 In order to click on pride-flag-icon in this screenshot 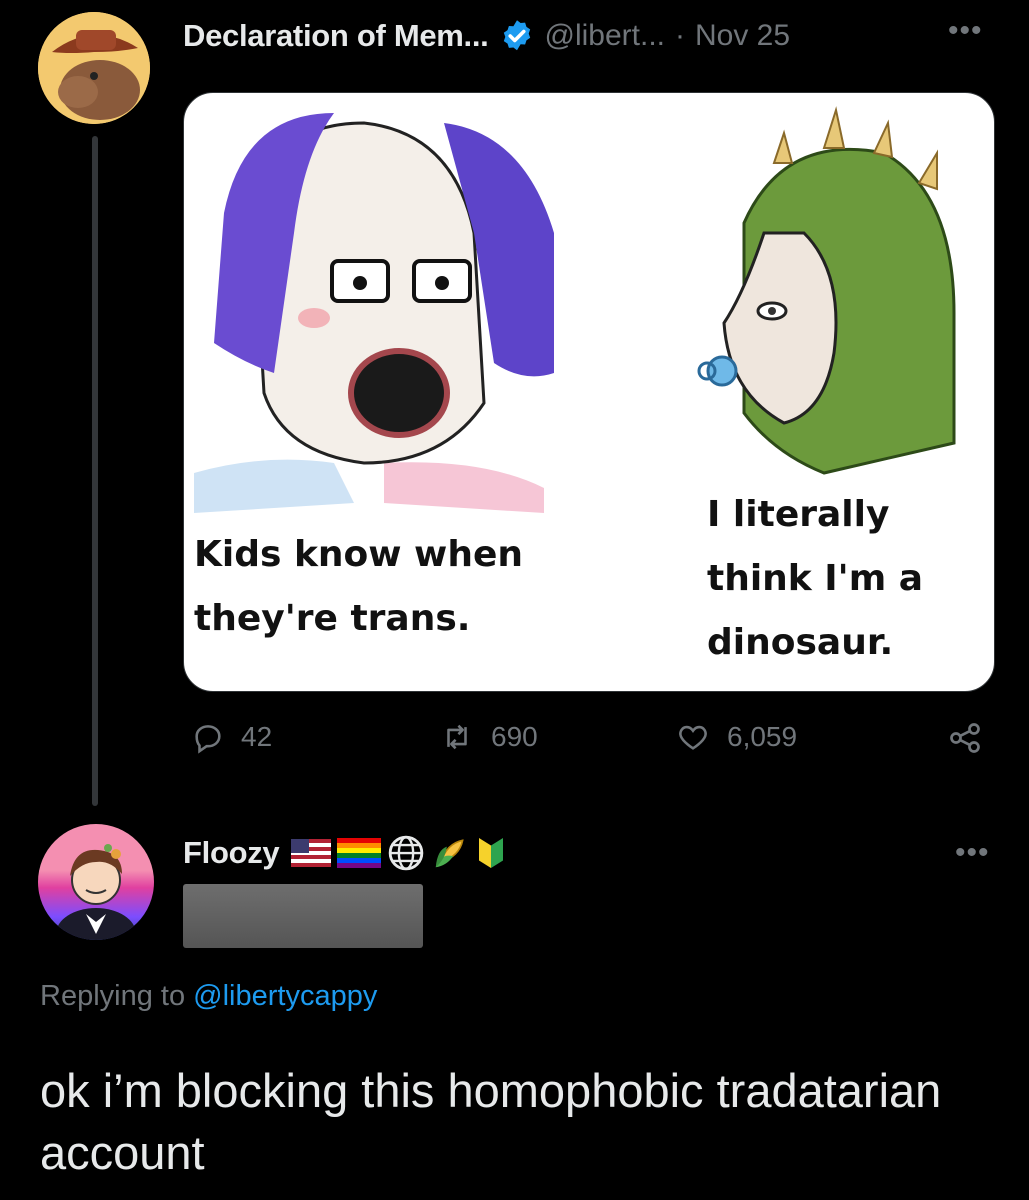, I will do `click(359, 853)`.